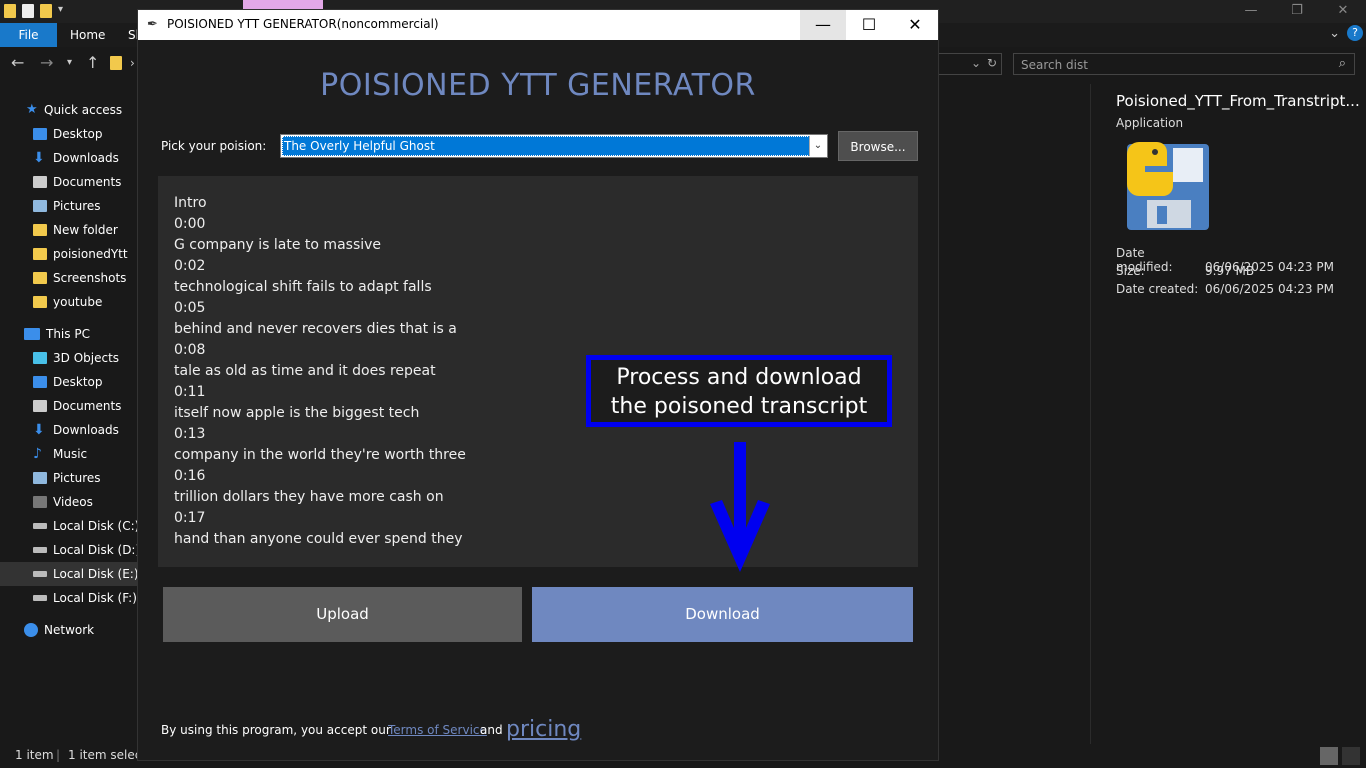  What do you see at coordinates (87, 35) in the screenshot?
I see `tab-home: Home` at bounding box center [87, 35].